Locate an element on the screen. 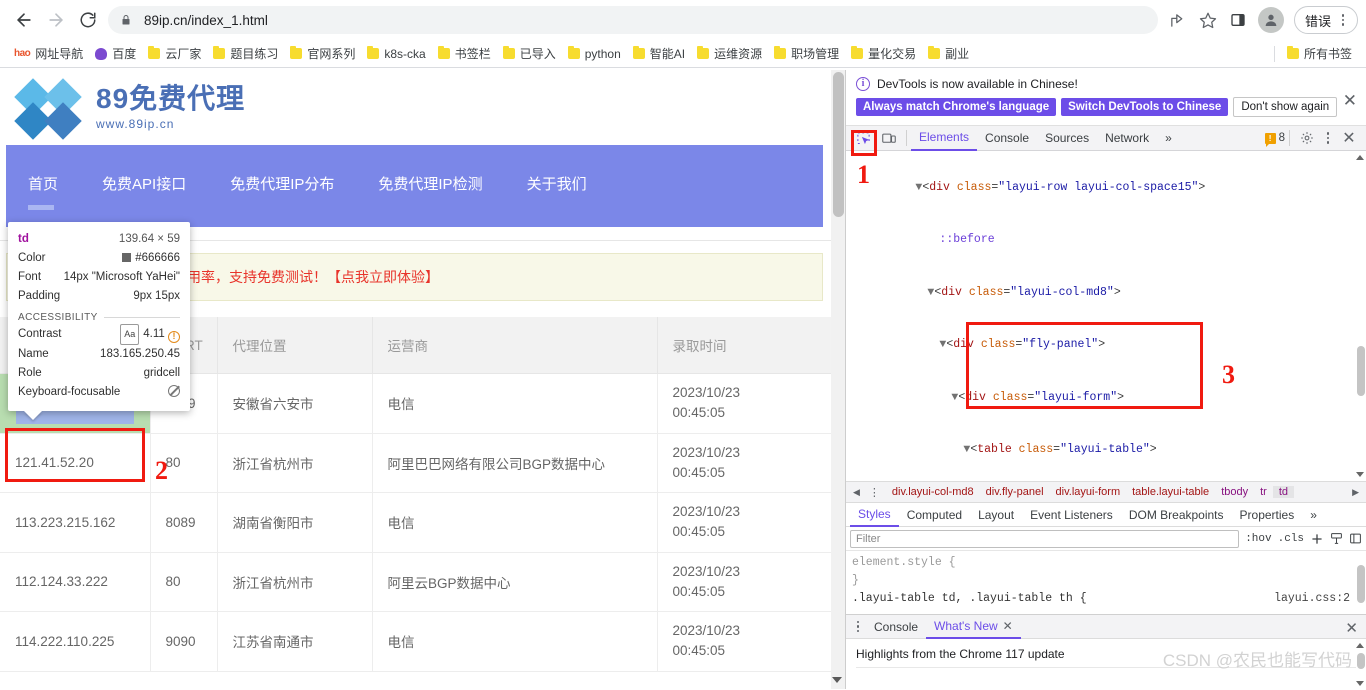 The width and height of the screenshot is (1366, 690). bookmark-item: k8s-cka is located at coordinates (396, 54).